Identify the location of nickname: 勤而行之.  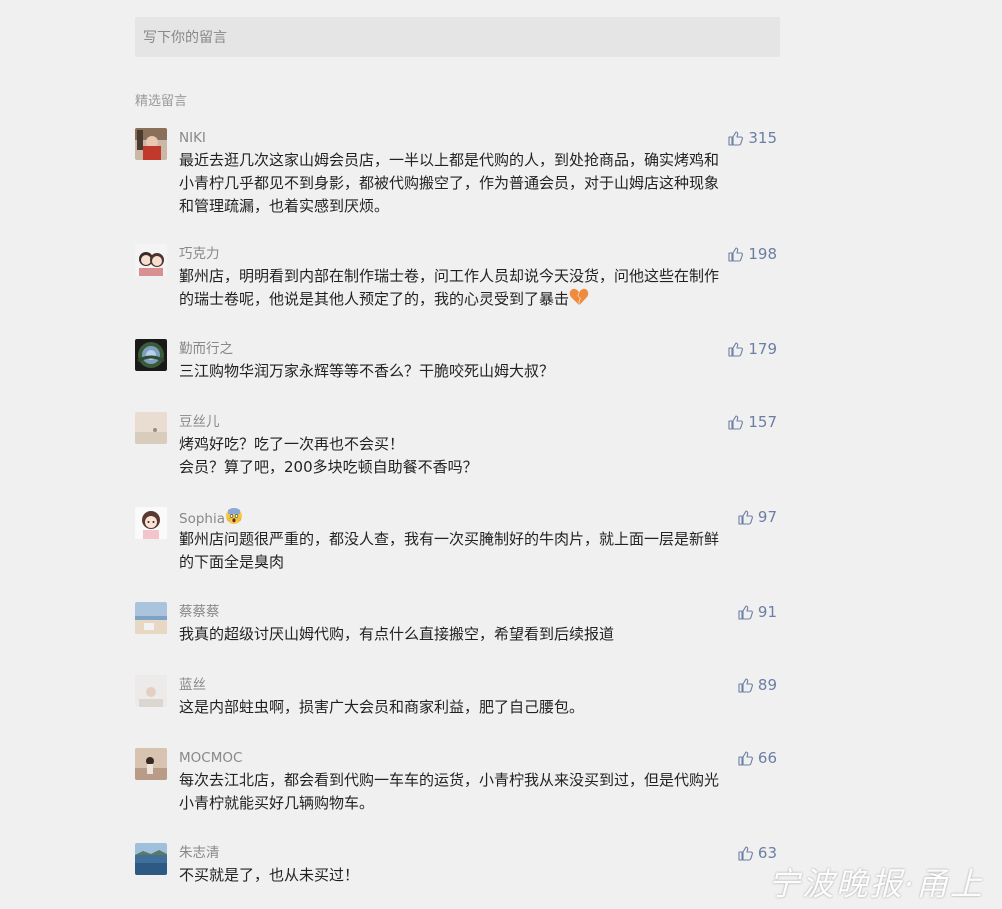
(479, 349).